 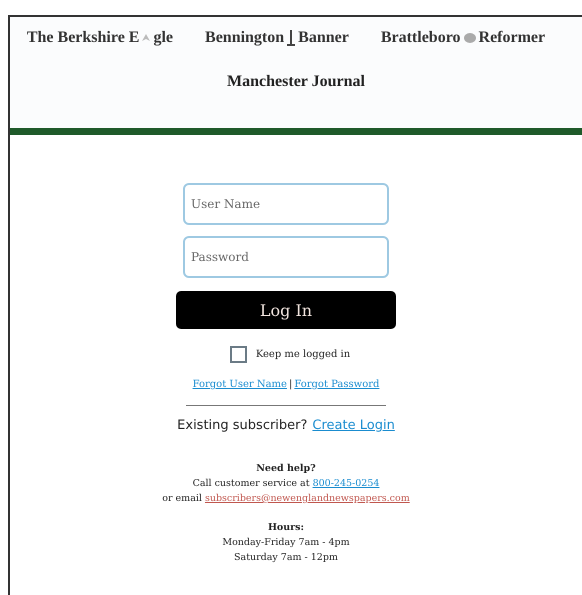 I want to click on masthead-text: gle, so click(x=163, y=38).